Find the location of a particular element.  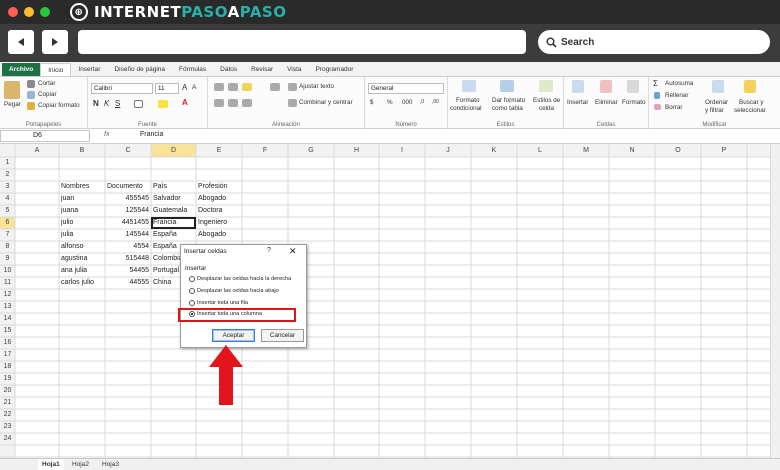

row-header-19: 19 is located at coordinates (7, 379).